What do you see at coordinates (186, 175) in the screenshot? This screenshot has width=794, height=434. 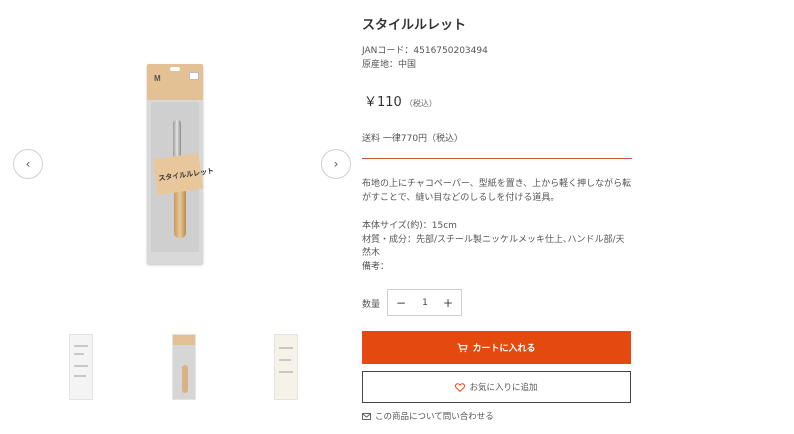 I see `package-label-text: スタイルルレット` at bounding box center [186, 175].